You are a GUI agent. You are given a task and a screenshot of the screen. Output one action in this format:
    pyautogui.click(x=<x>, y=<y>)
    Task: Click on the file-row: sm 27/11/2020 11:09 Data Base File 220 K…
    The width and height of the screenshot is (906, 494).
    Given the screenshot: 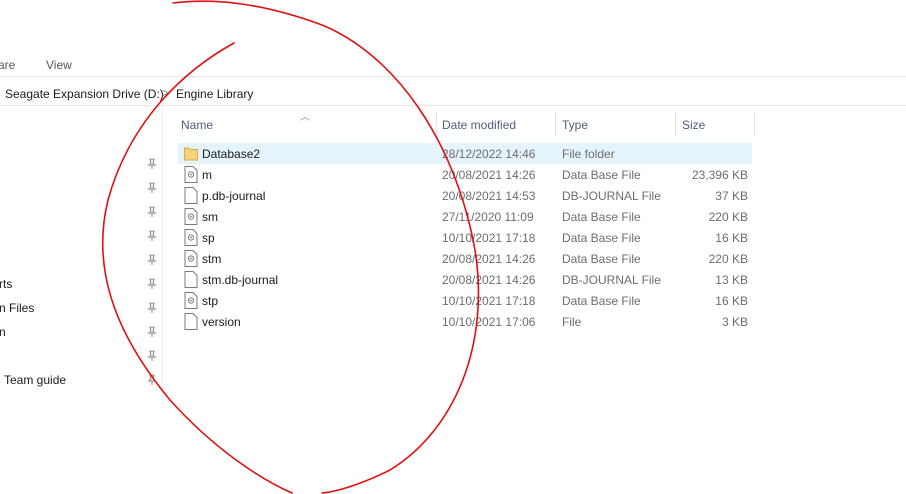 What is the action you would take?
    pyautogui.click(x=465, y=216)
    